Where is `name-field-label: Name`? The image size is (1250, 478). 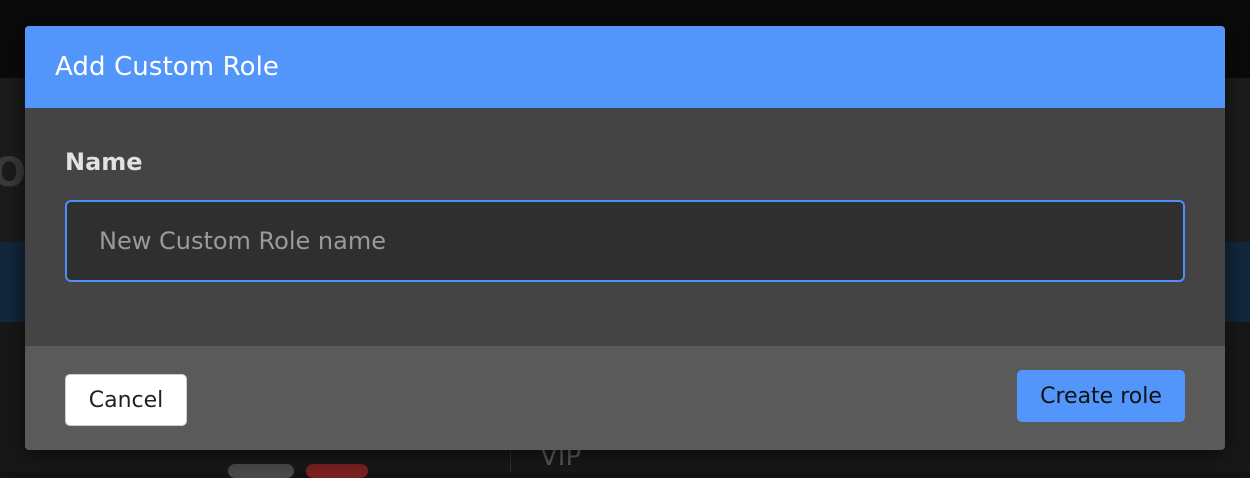
name-field-label: Name is located at coordinates (104, 162).